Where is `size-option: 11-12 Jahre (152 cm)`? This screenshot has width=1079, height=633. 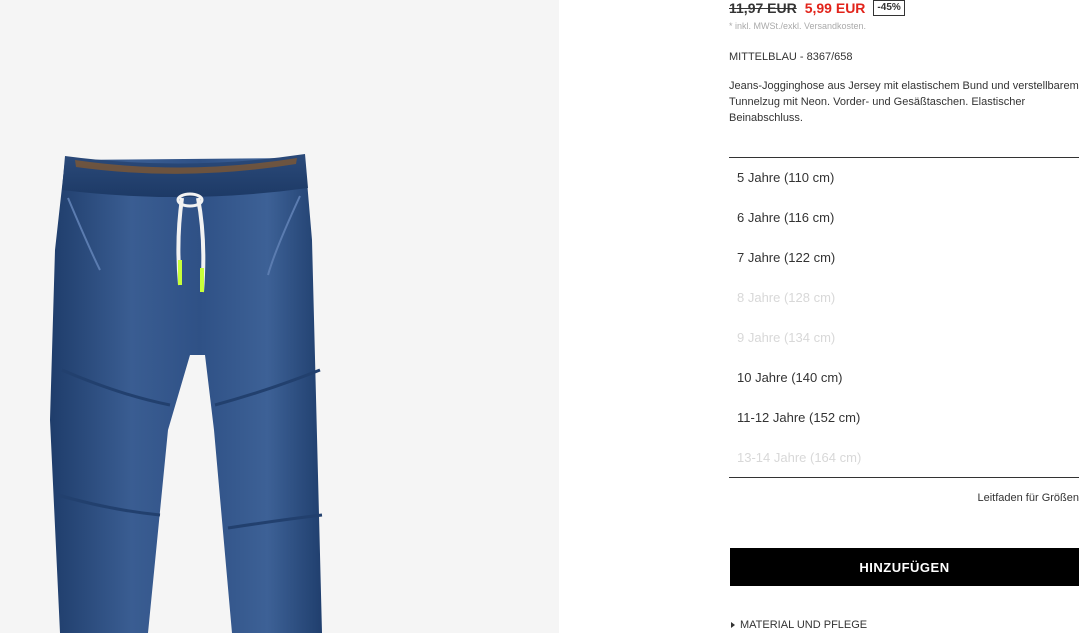
size-option: 11-12 Jahre (152 cm) is located at coordinates (798, 418).